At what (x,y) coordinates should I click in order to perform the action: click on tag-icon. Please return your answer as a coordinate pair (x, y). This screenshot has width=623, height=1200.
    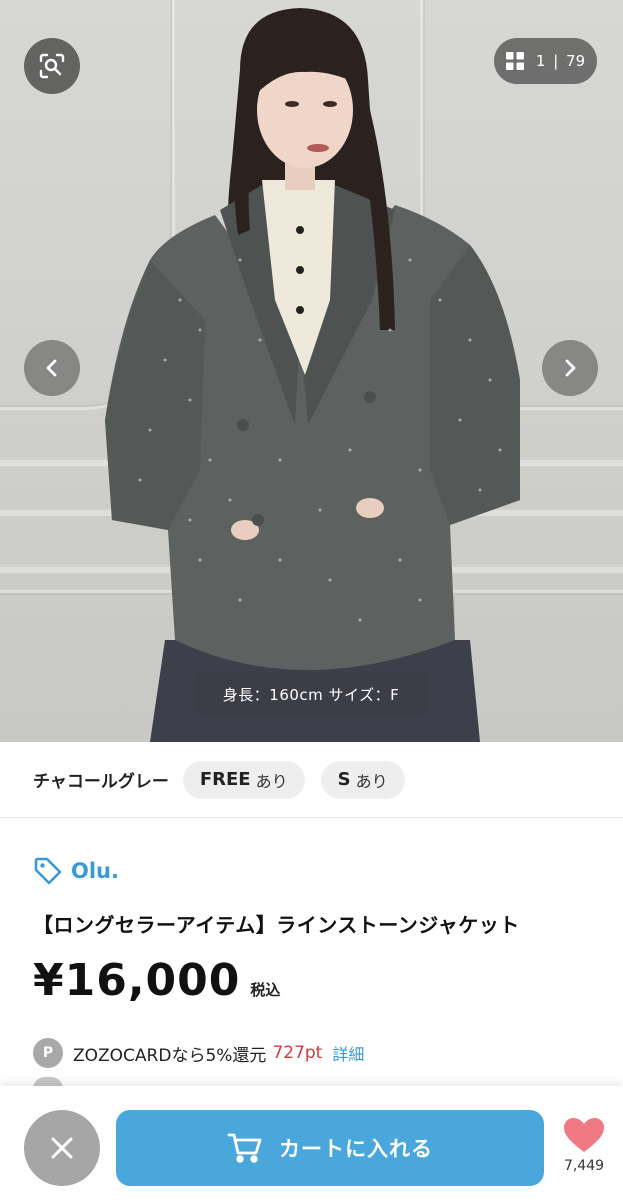
    Looking at the image, I should click on (48, 871).